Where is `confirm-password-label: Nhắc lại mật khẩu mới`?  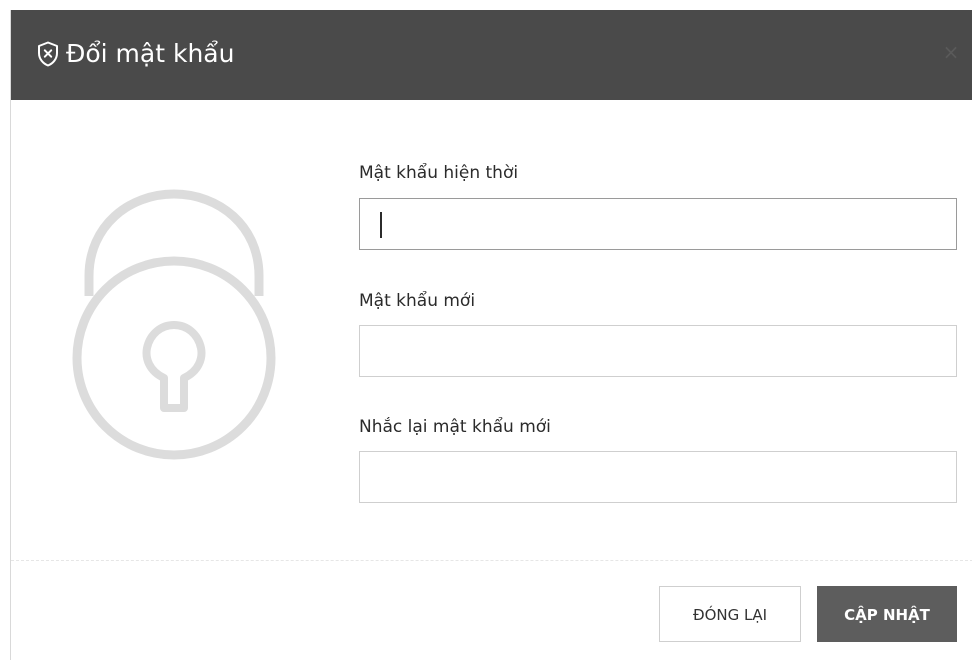
confirm-password-label: Nhắc lại mật khẩu mới is located at coordinates (455, 427).